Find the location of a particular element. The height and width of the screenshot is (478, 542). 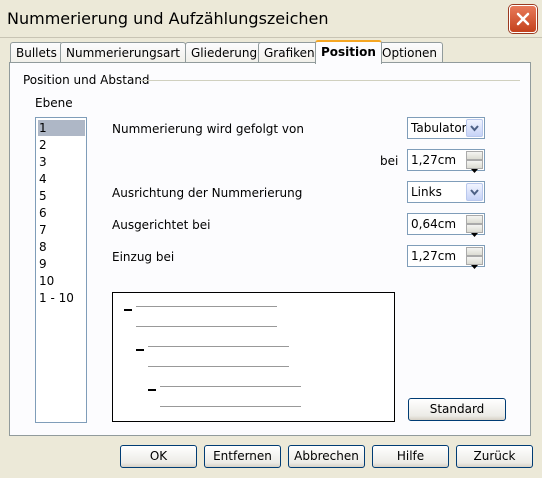

standard-button: Standard is located at coordinates (457, 409).